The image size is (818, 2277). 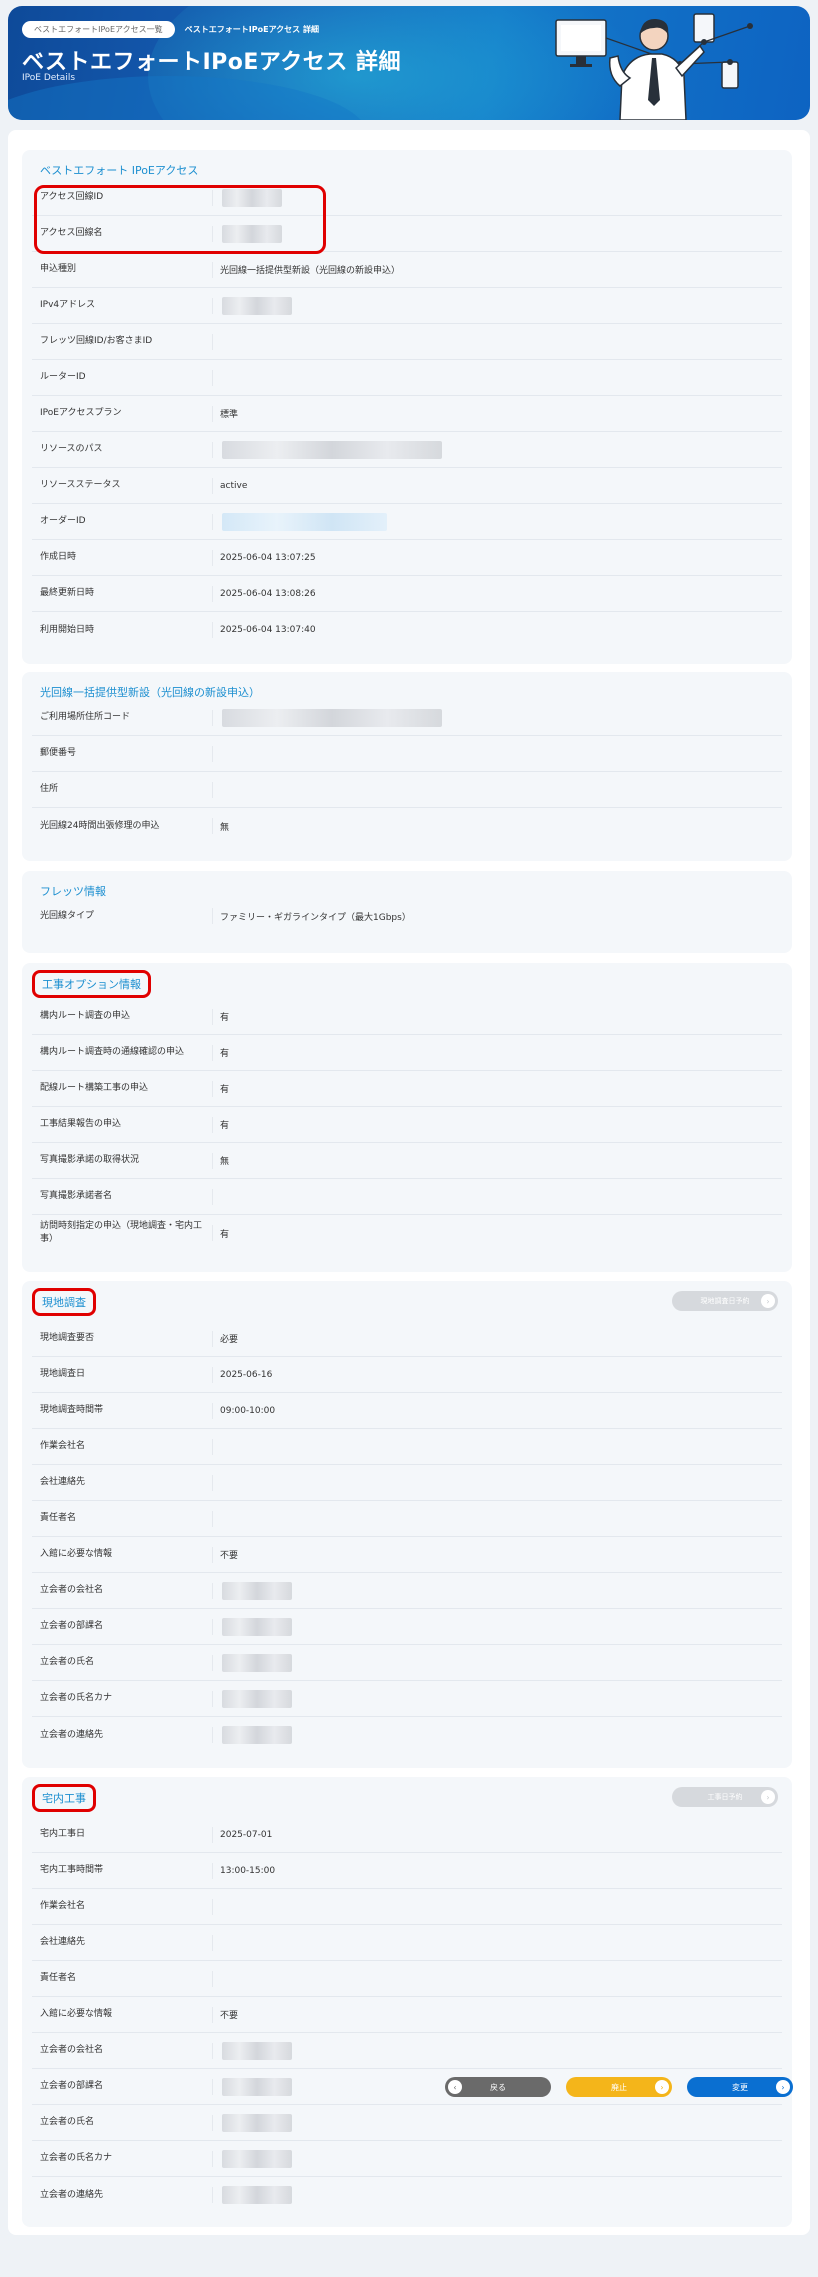 I want to click on detail-row: 宅内工事日 2025-07-01, so click(x=407, y=1835).